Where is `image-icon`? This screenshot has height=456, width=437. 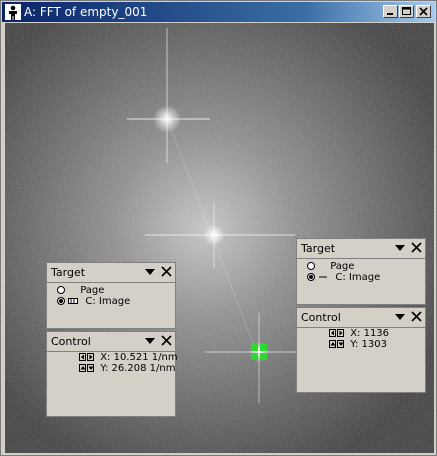 image-icon is located at coordinates (73, 301).